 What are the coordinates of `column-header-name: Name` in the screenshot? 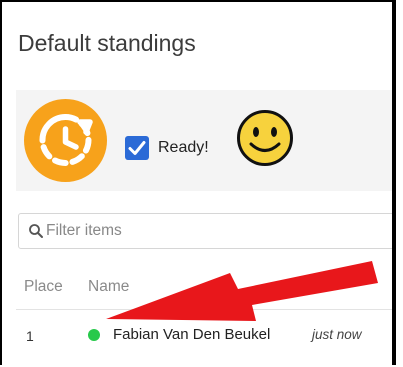 It's located at (108, 287).